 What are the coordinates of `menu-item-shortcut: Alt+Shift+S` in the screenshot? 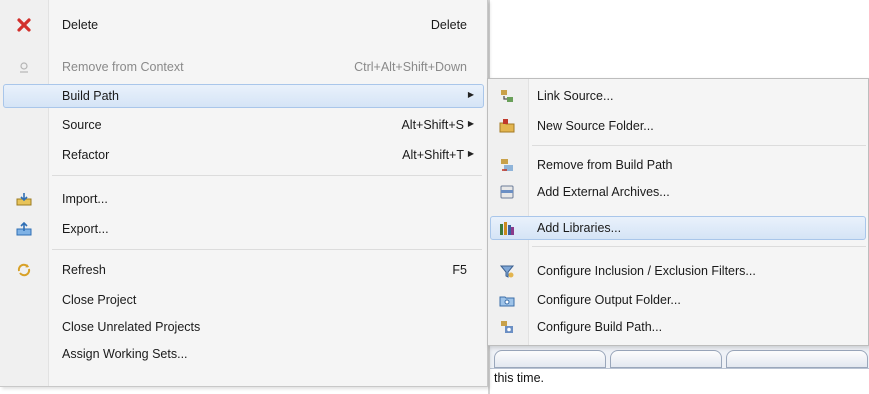 It's located at (432, 125).